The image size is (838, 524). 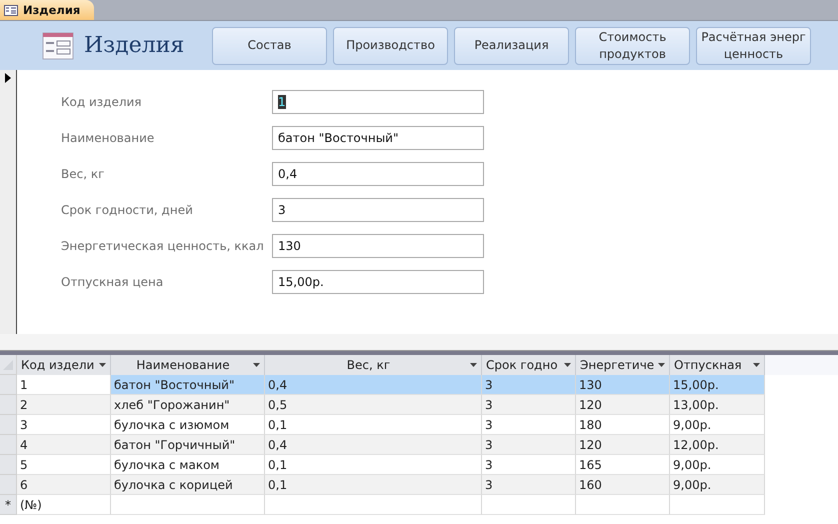 What do you see at coordinates (269, 45) in the screenshot?
I see `header-button: Состав` at bounding box center [269, 45].